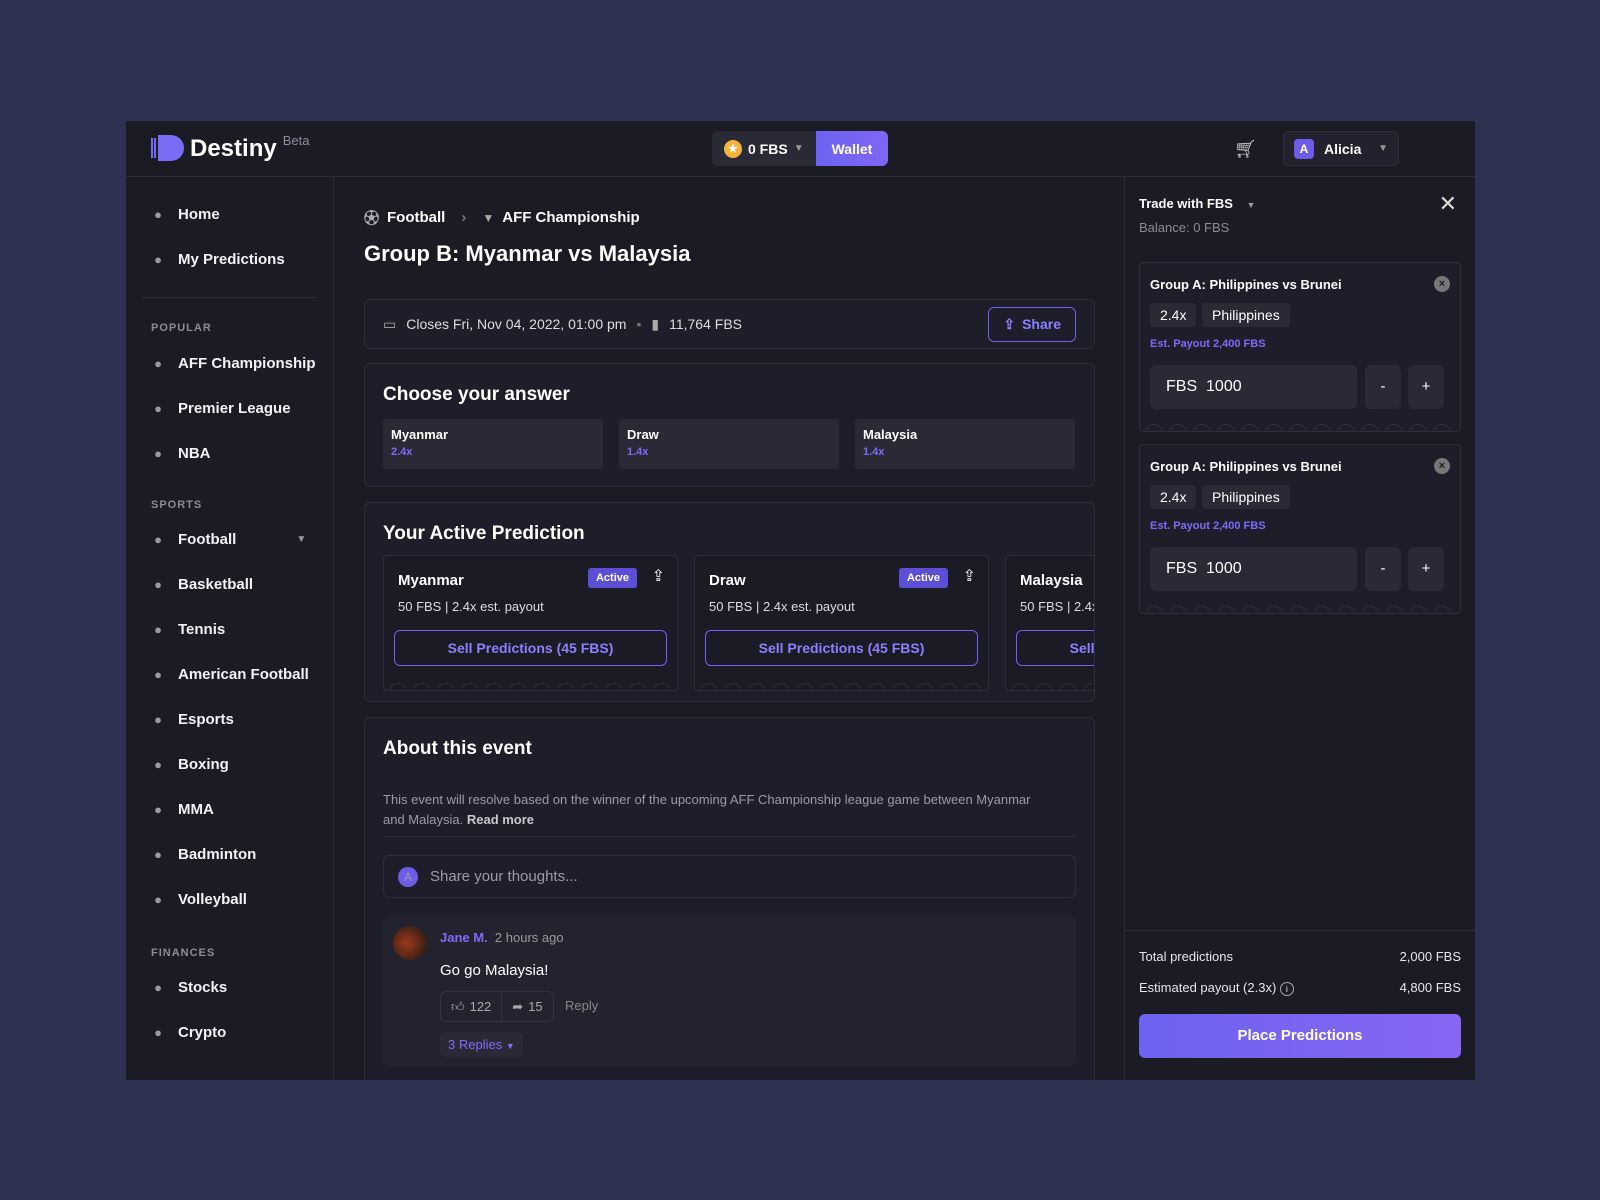 The image size is (1600, 1200). I want to click on user-name: Alicia, so click(1343, 148).